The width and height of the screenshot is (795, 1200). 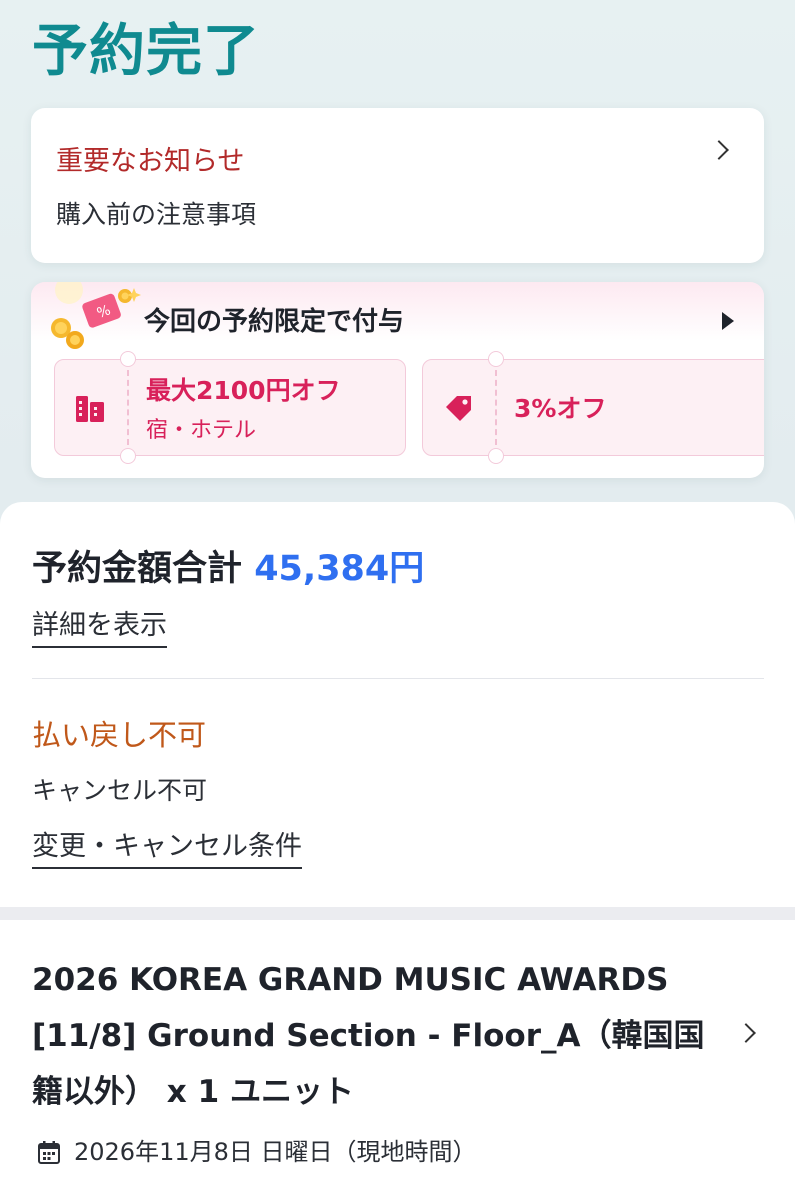 What do you see at coordinates (274, 322) in the screenshot?
I see `promo-header: 今回の予約限定で付与` at bounding box center [274, 322].